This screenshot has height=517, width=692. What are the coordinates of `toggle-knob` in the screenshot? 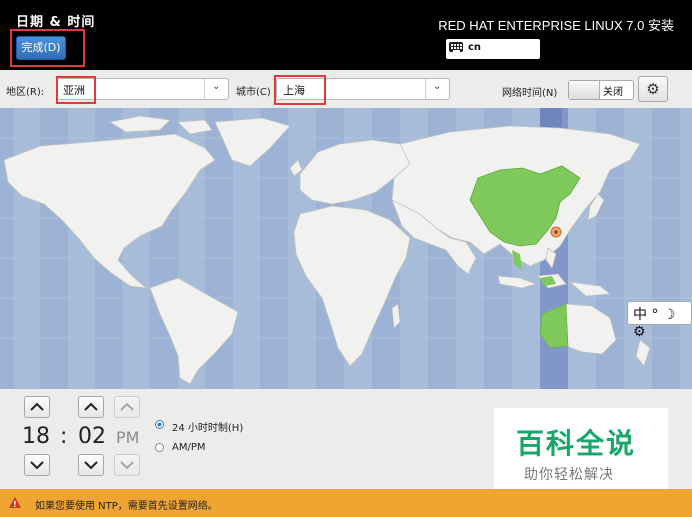 It's located at (584, 90).